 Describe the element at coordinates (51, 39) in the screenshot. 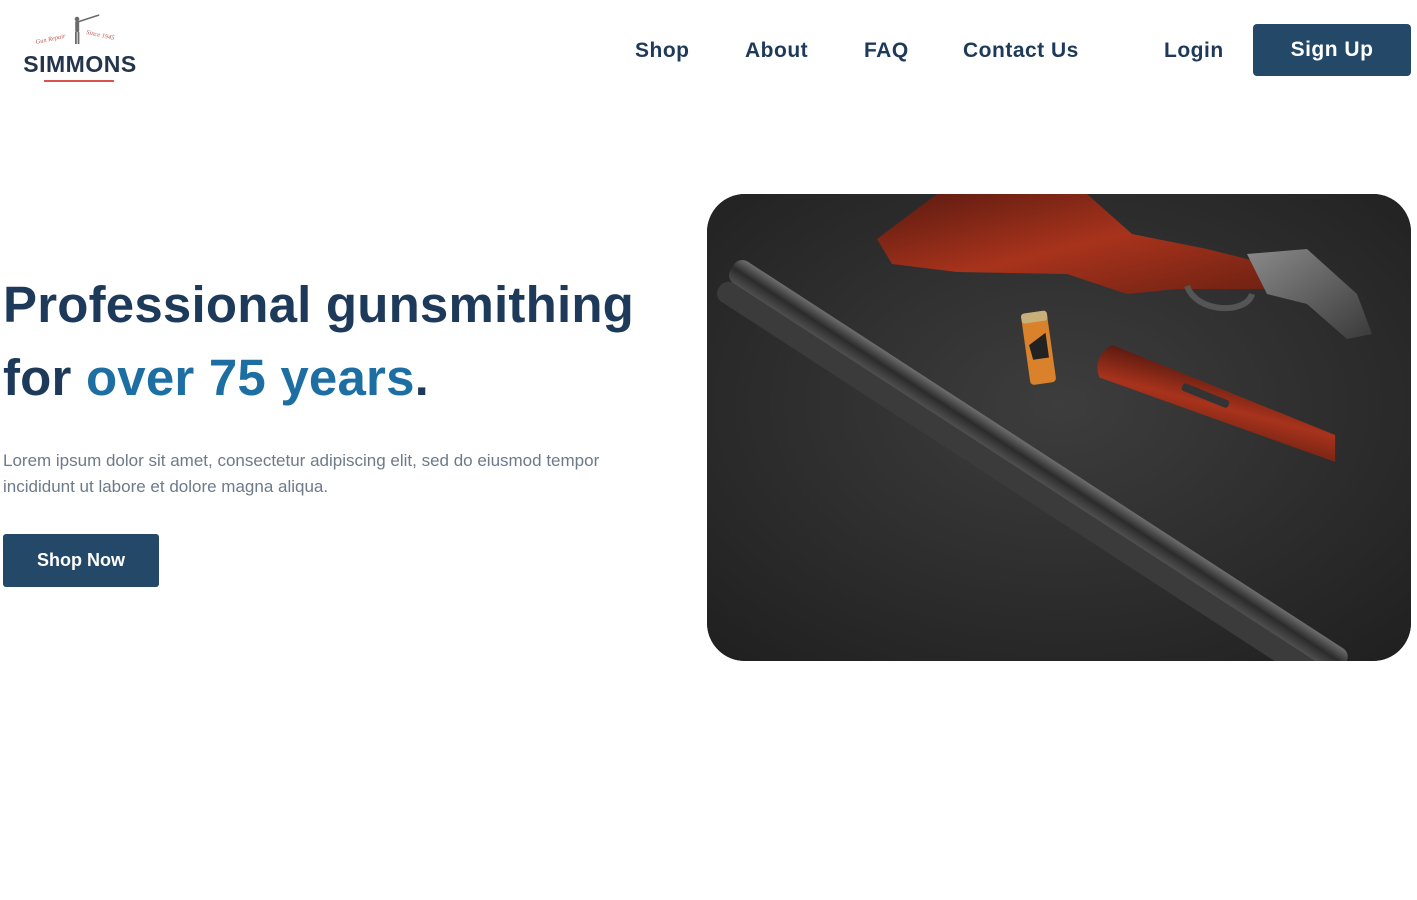

I see `tagline-left: Gun Repair` at that location.